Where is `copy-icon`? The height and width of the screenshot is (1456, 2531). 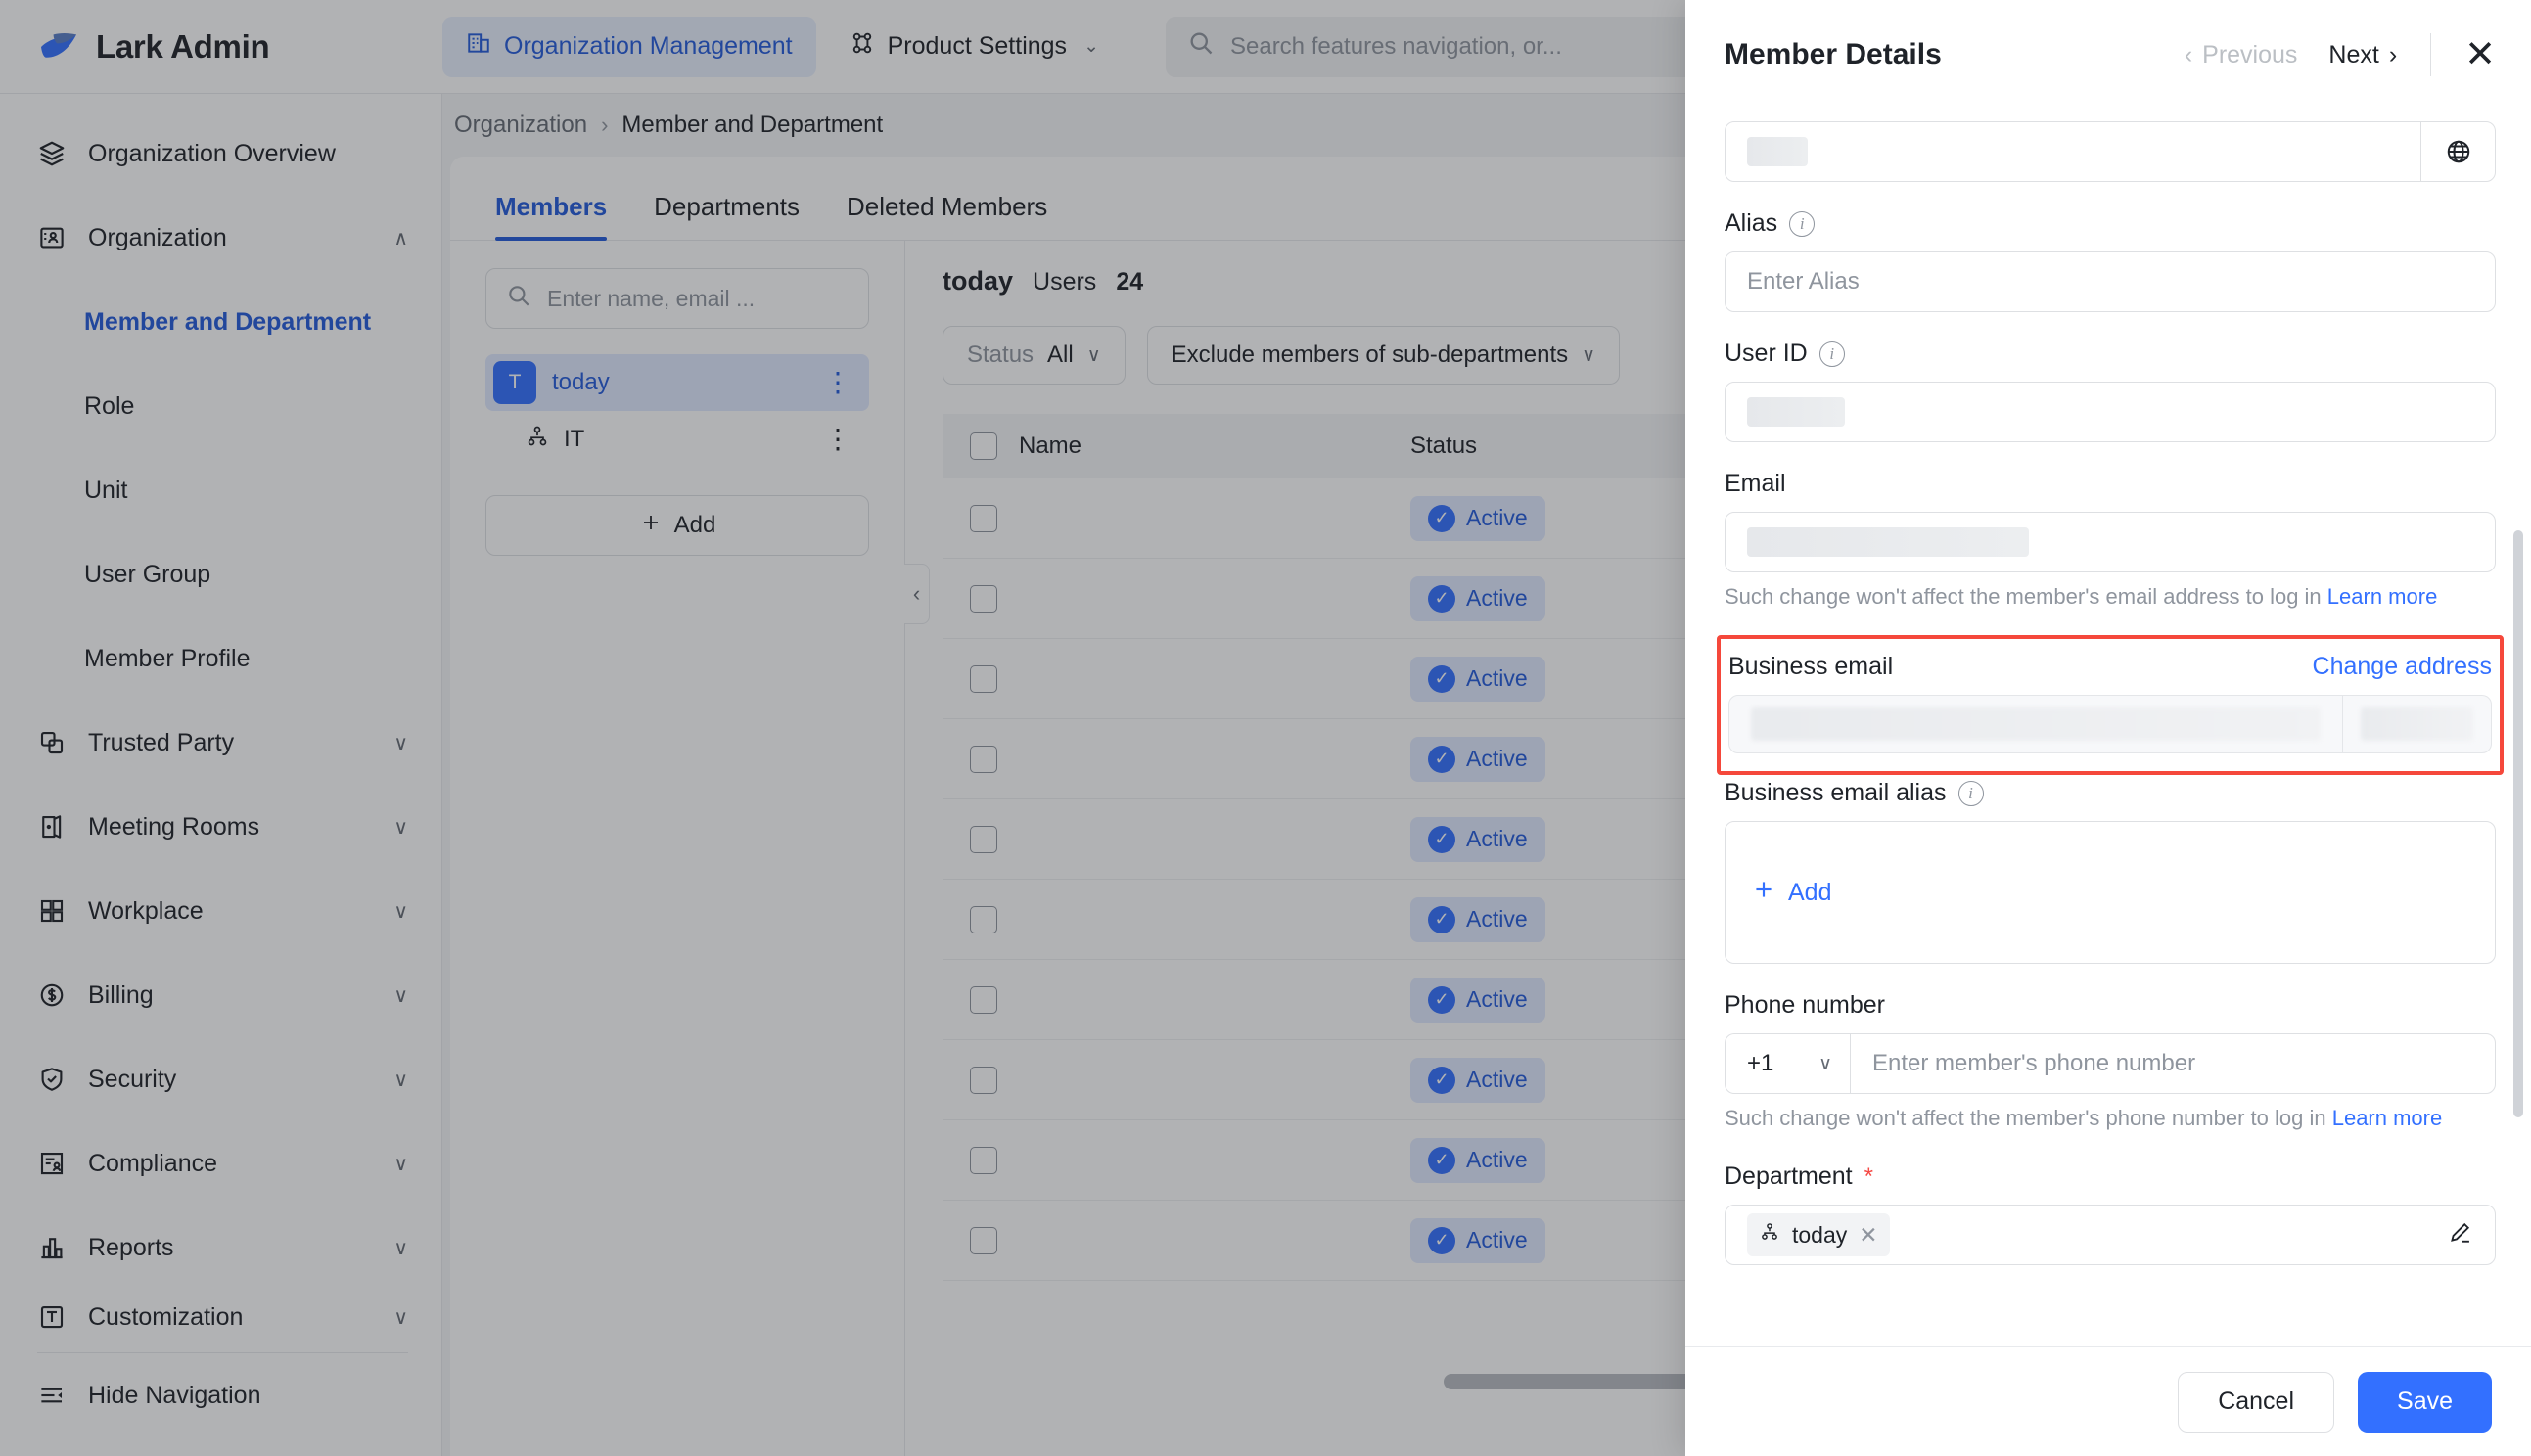 copy-icon is located at coordinates (52, 742).